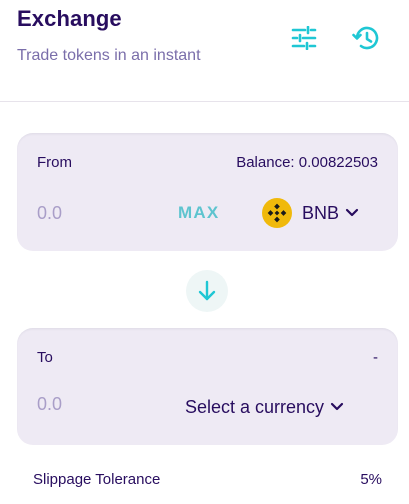  Describe the element at coordinates (69, 18) in the screenshot. I see `page-title: Exchange` at that location.